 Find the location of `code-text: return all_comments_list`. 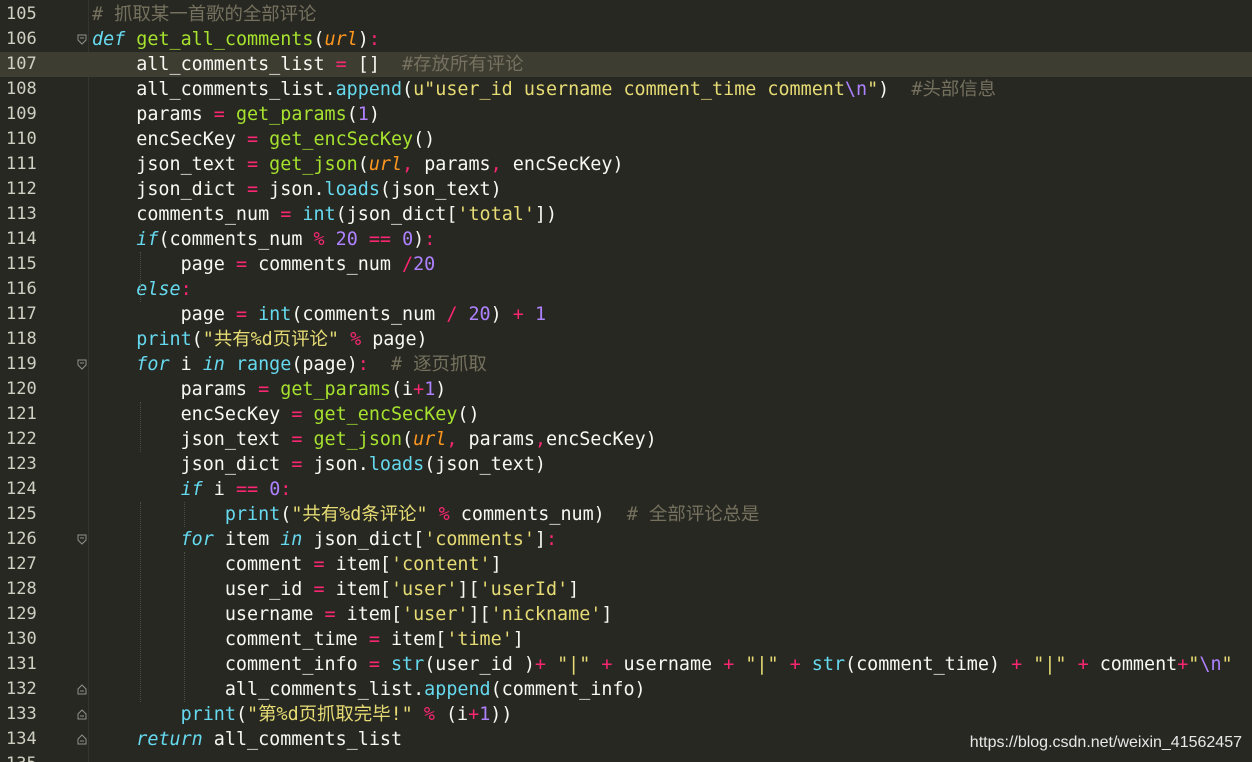

code-text: return all_comments_list is located at coordinates (247, 739).